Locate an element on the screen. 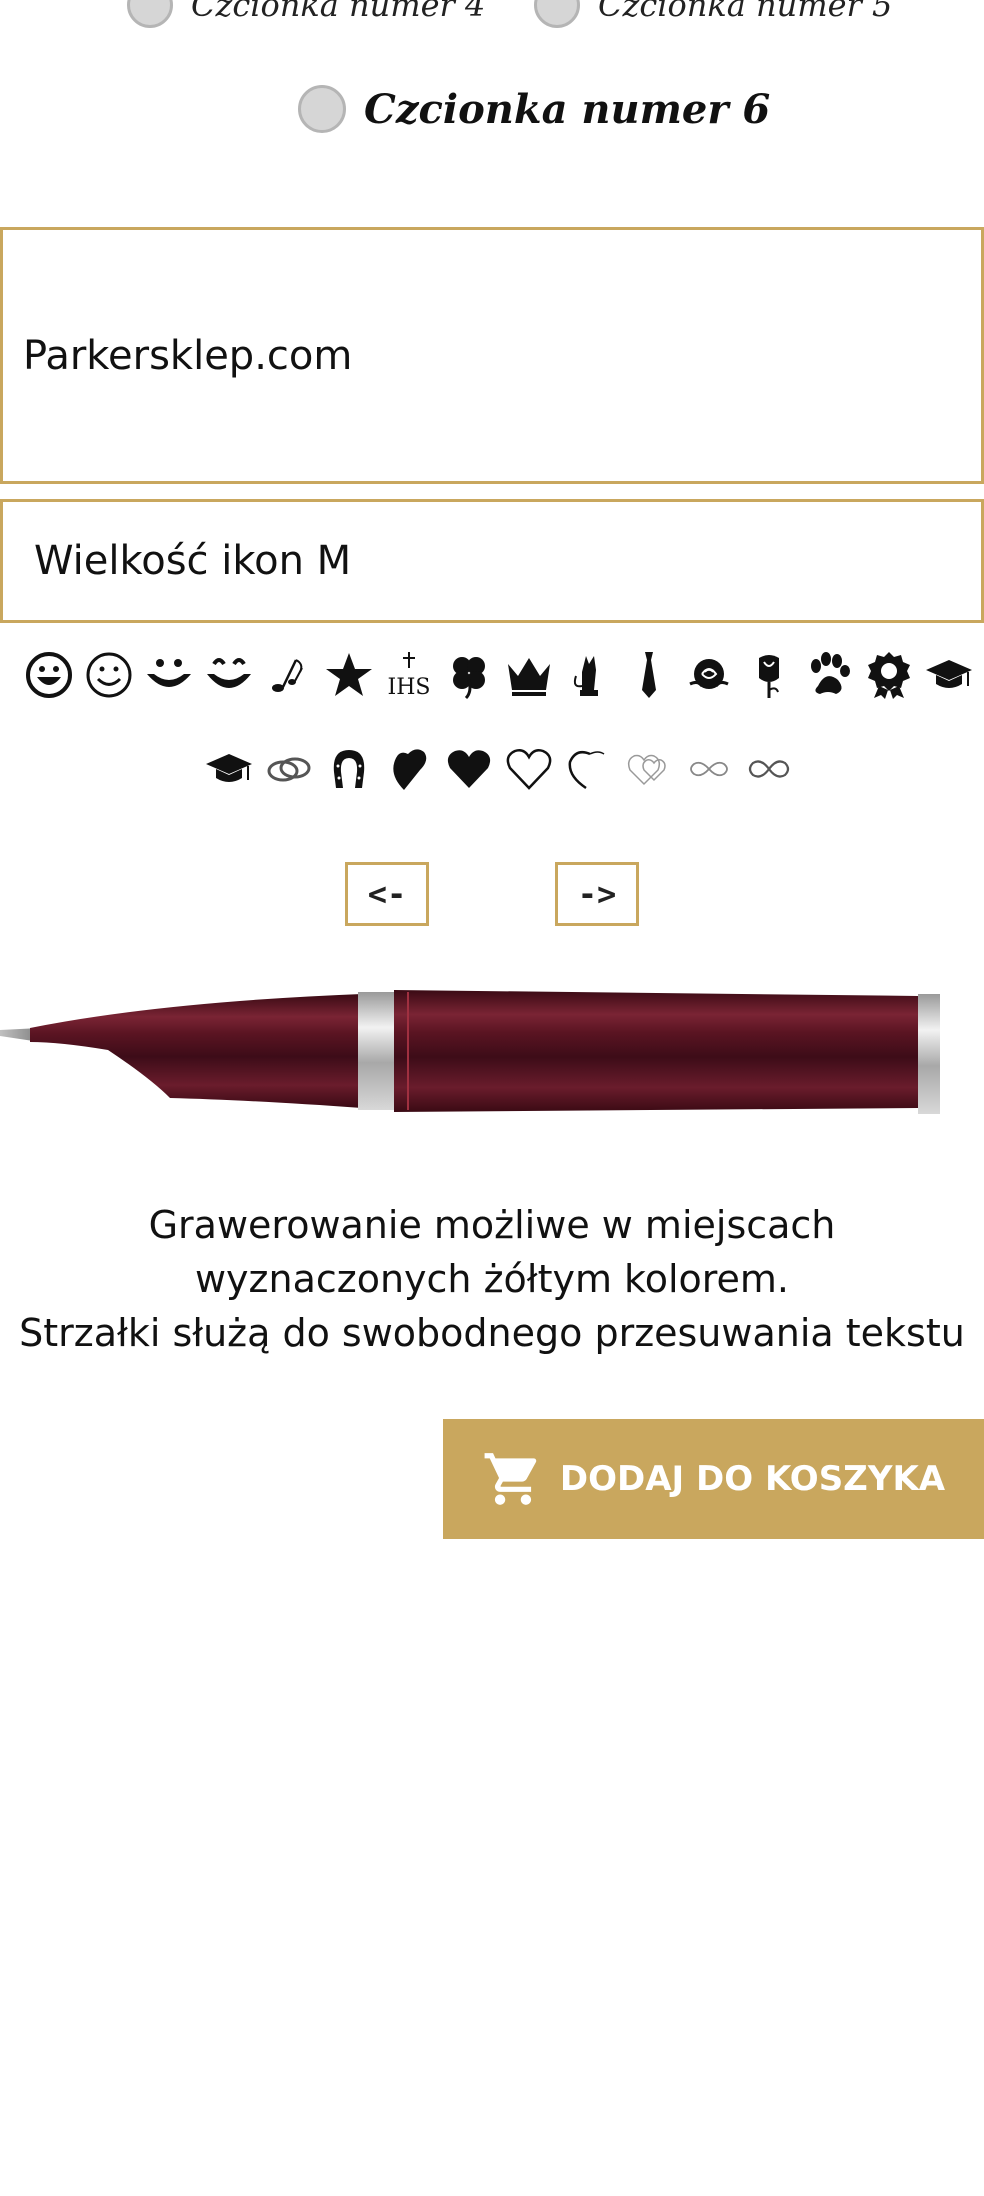  icon-size-label: Wielkość ikon M is located at coordinates (193, 561).